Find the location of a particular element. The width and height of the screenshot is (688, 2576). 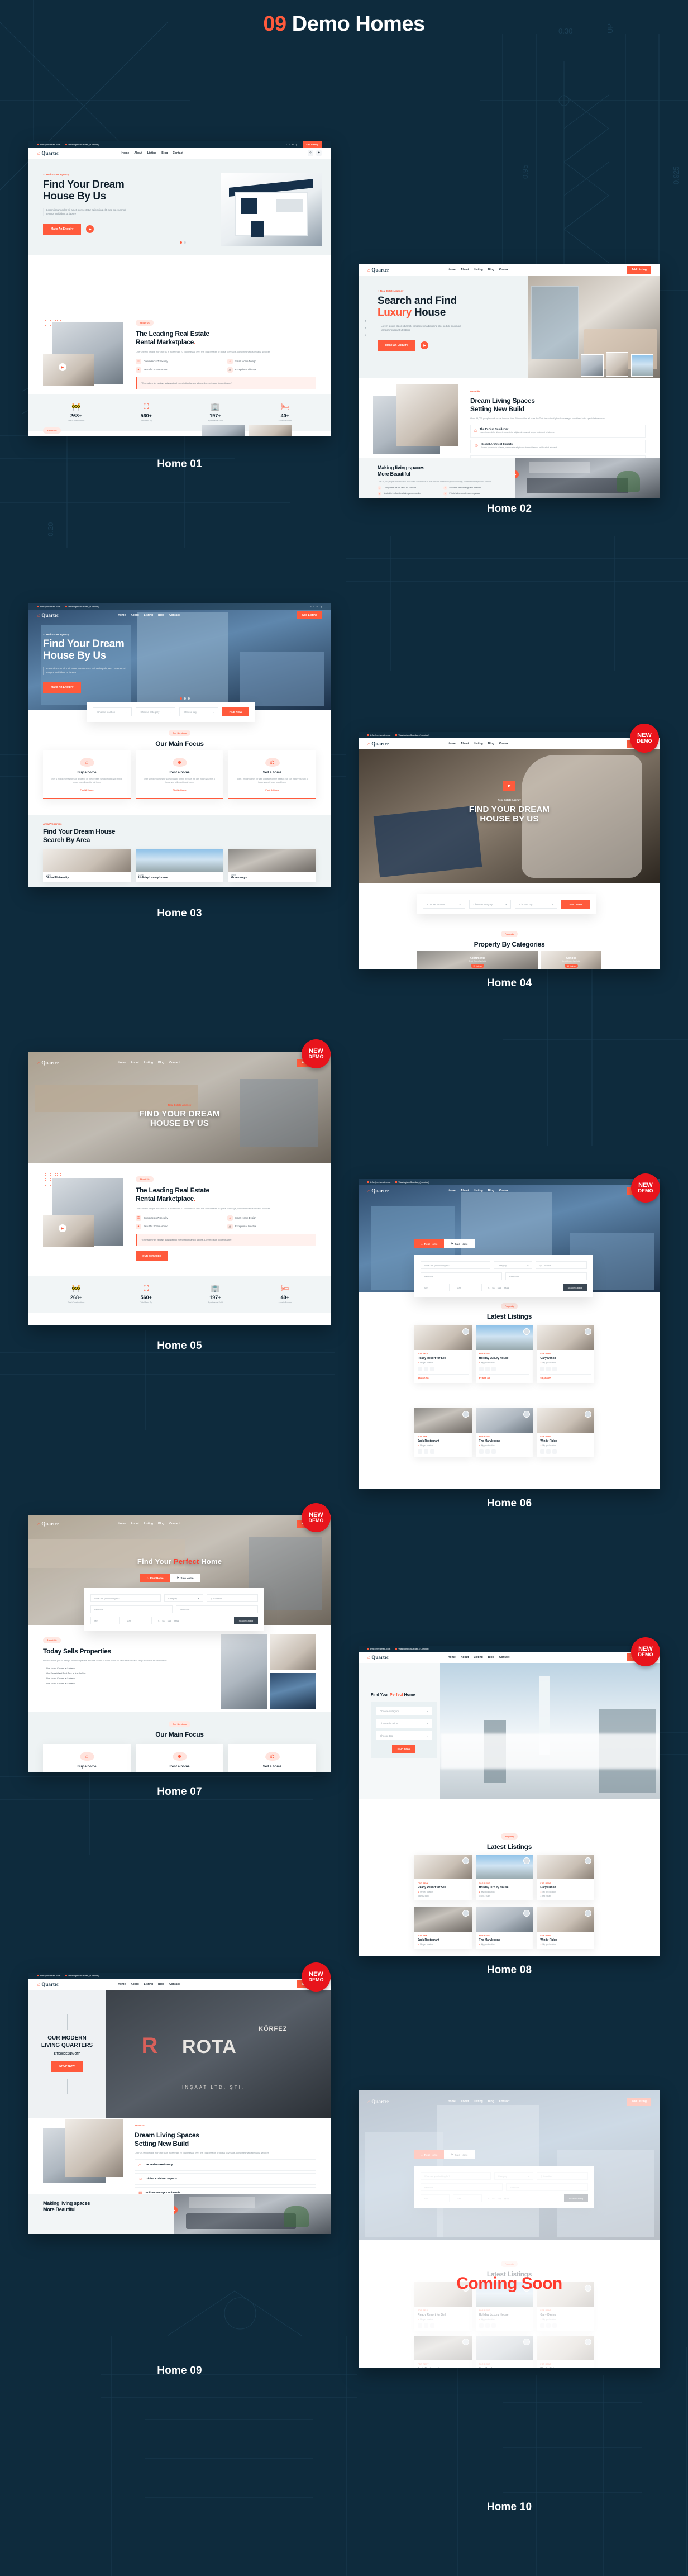

facebook-icon: f is located at coordinates (366, 322).